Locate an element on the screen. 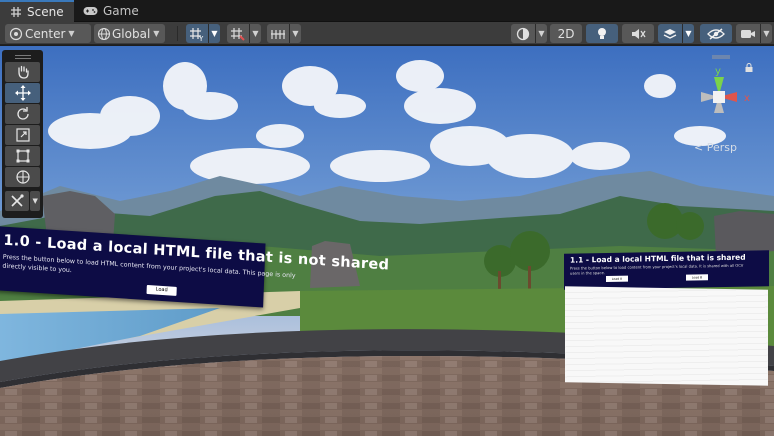 This screenshot has height=436, width=774. mode-2d-label: 2D is located at coordinates (566, 33).